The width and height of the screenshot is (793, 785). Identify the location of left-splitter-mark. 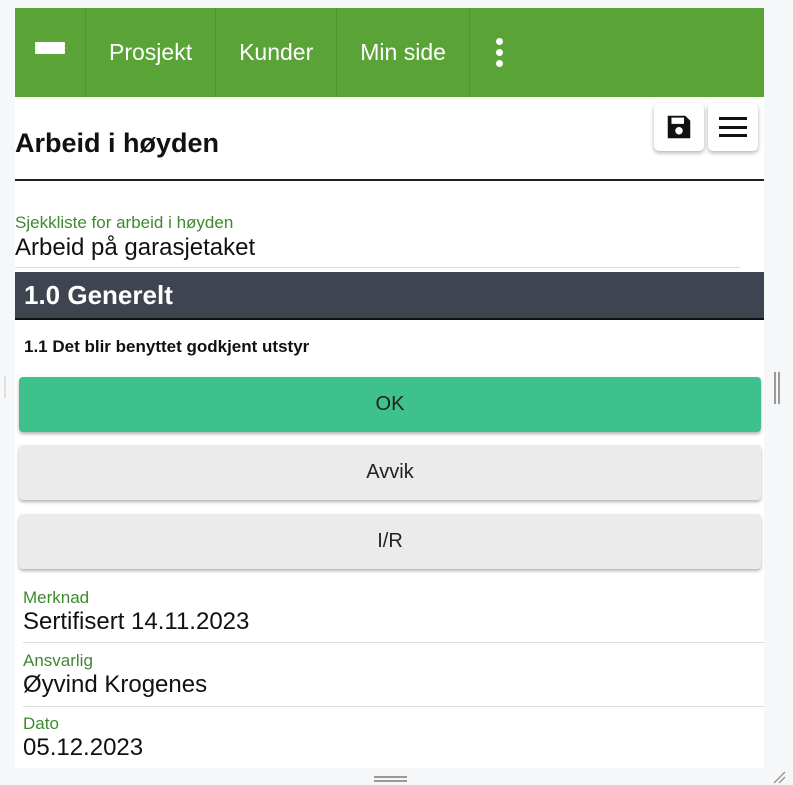
(5, 387).